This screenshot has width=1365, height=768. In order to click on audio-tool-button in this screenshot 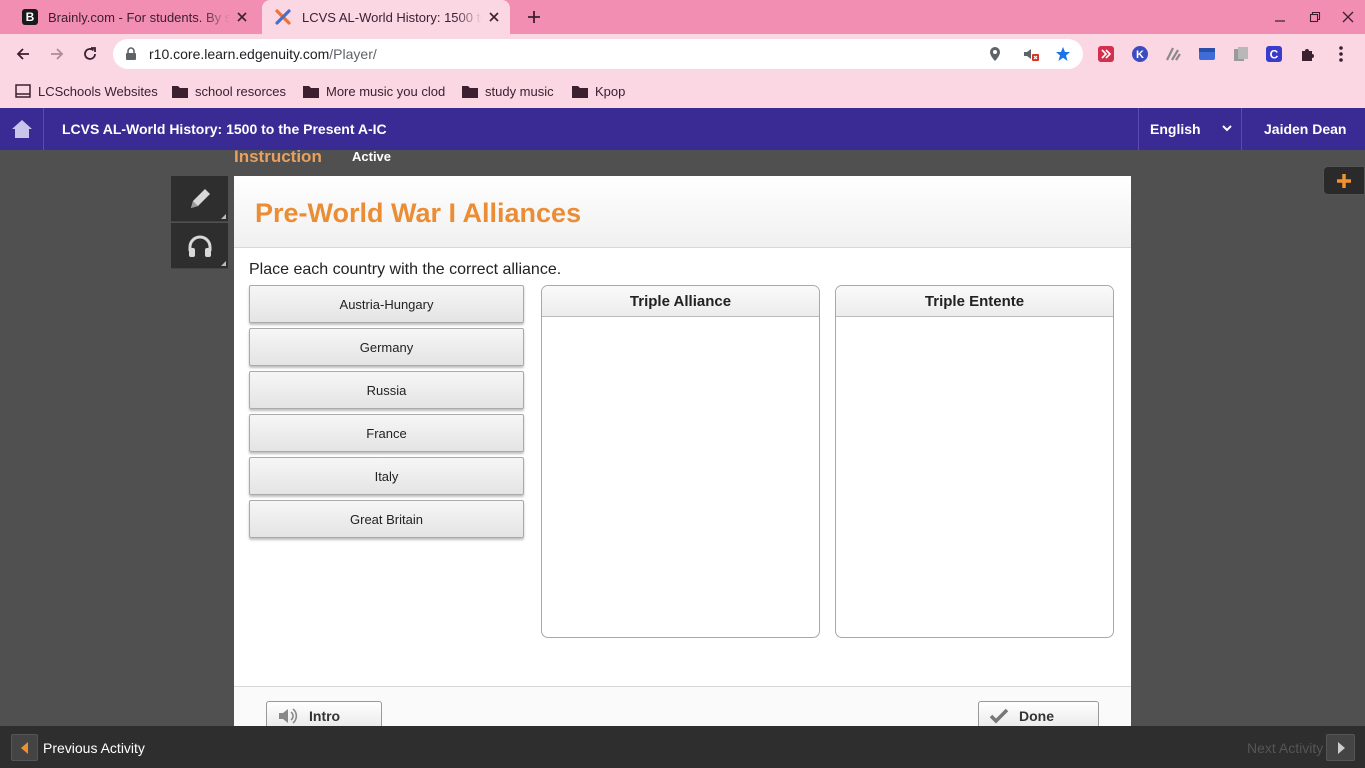, I will do `click(199, 246)`.